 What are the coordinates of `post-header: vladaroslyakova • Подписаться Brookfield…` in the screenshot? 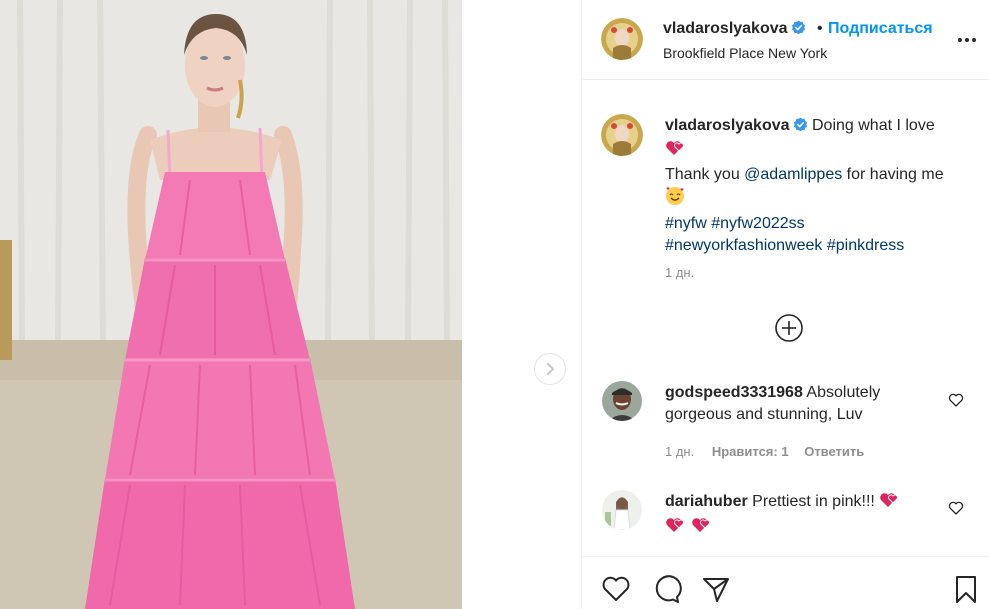 It's located at (785, 40).